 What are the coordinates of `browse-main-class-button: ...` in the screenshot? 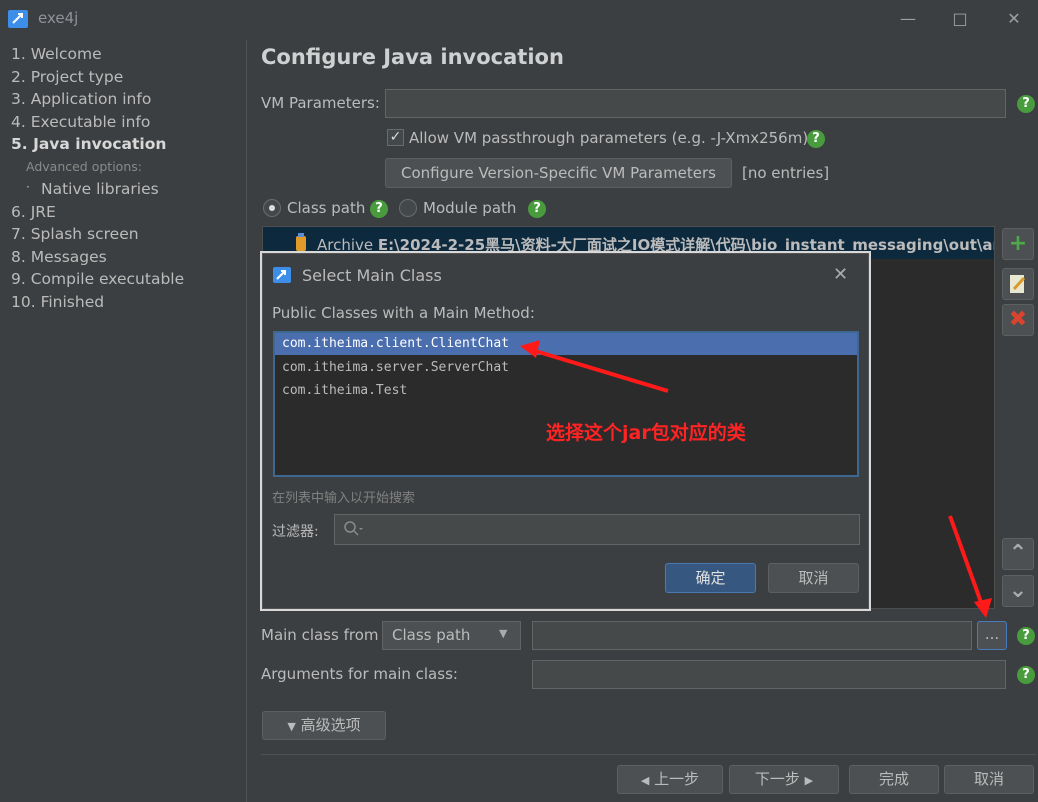 It's located at (992, 635).